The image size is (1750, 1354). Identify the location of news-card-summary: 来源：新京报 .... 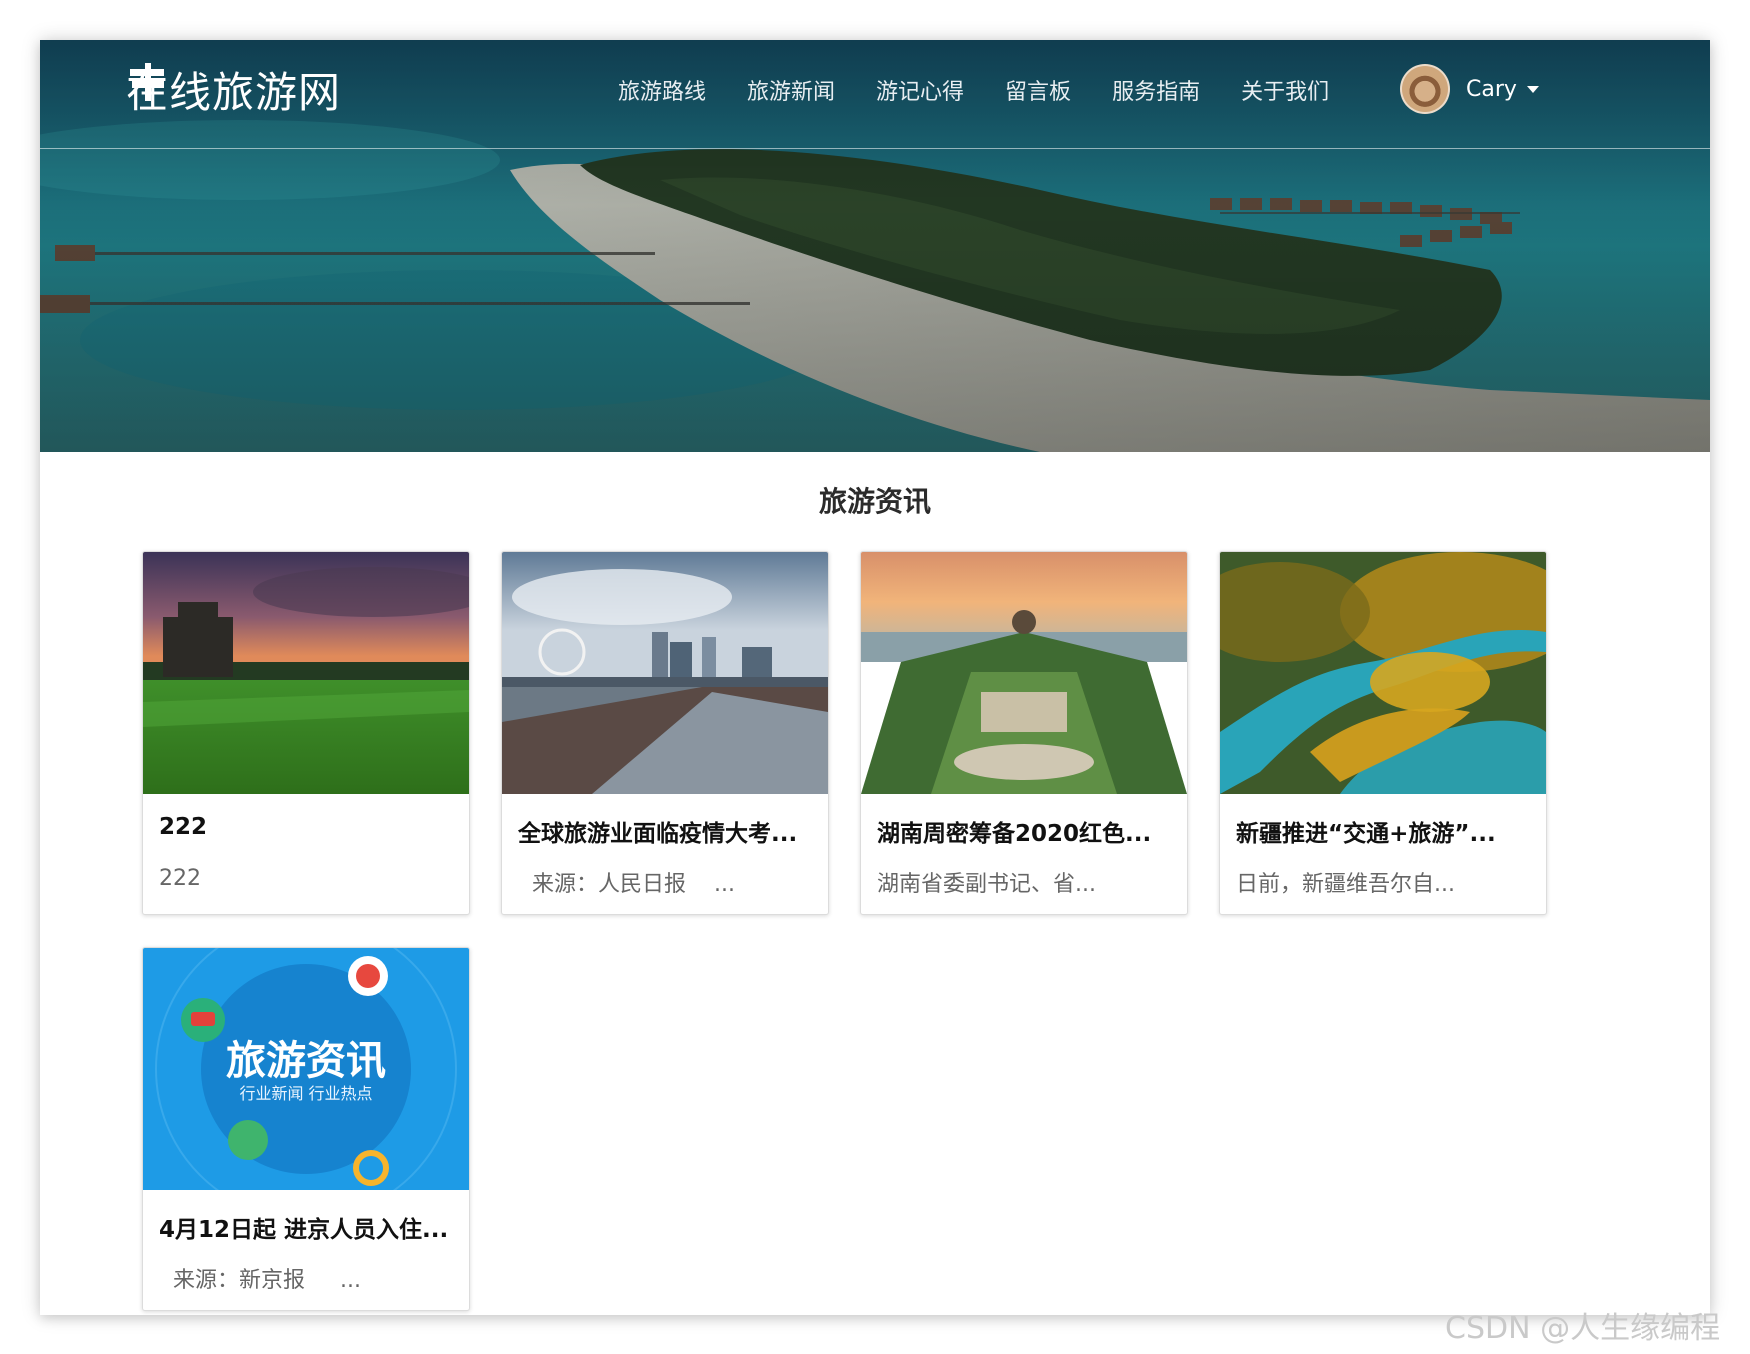
(260, 1280).